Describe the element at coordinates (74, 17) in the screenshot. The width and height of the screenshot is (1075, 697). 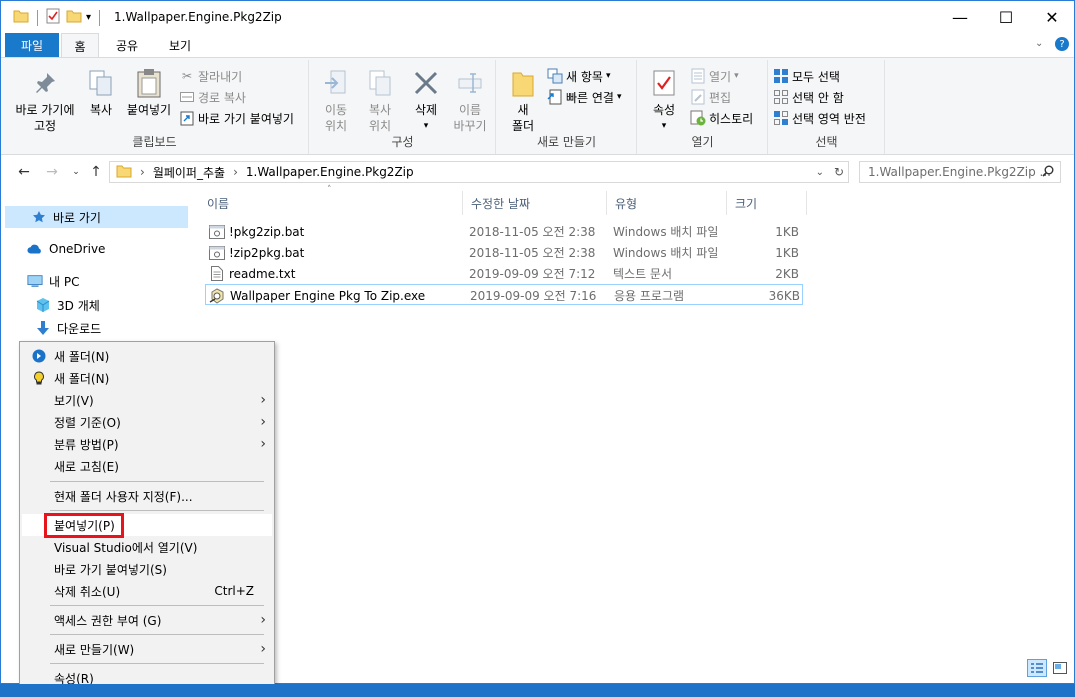
I see `new-folder-quick-icon` at that location.